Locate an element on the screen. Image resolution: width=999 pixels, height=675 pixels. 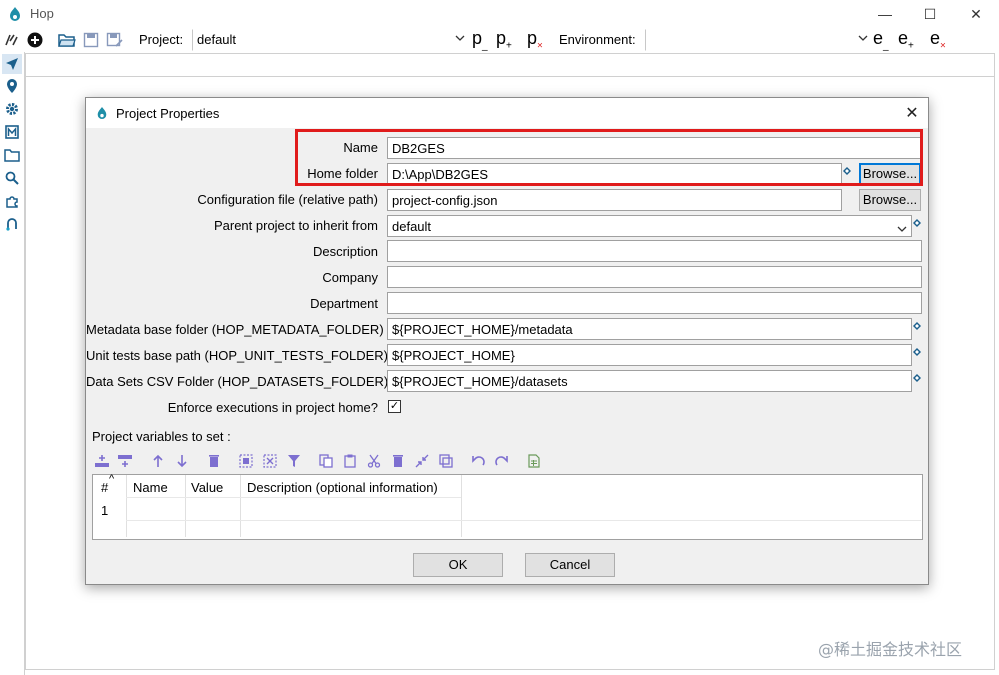
location-pin-icon is located at coordinates (12, 86).